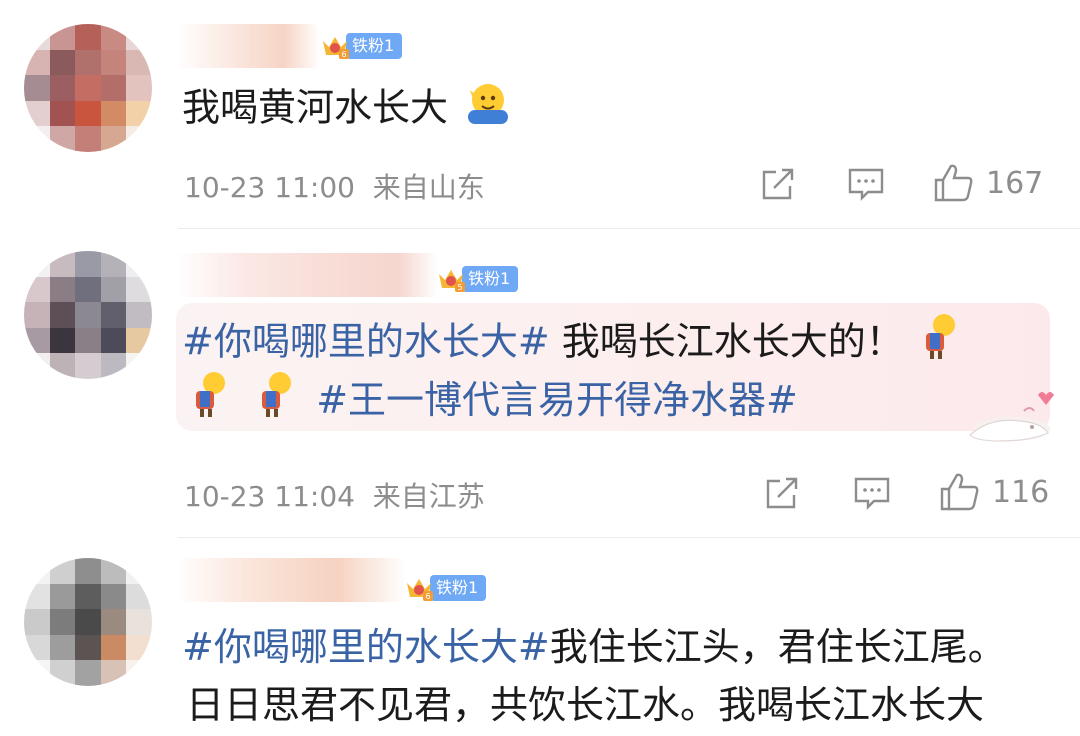  Describe the element at coordinates (459, 287) in the screenshot. I see `svg-text: 5` at that location.